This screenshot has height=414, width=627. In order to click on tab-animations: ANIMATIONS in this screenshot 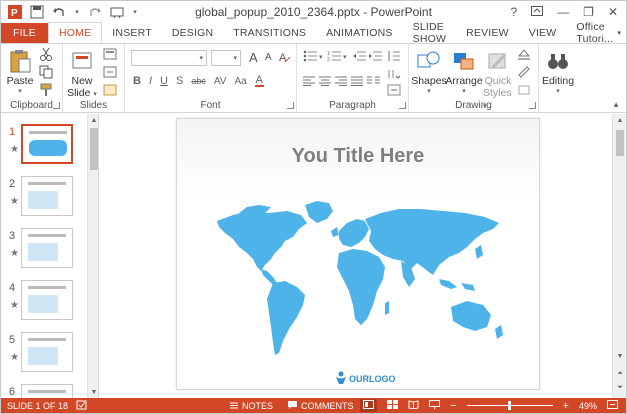, I will do `click(359, 33)`.